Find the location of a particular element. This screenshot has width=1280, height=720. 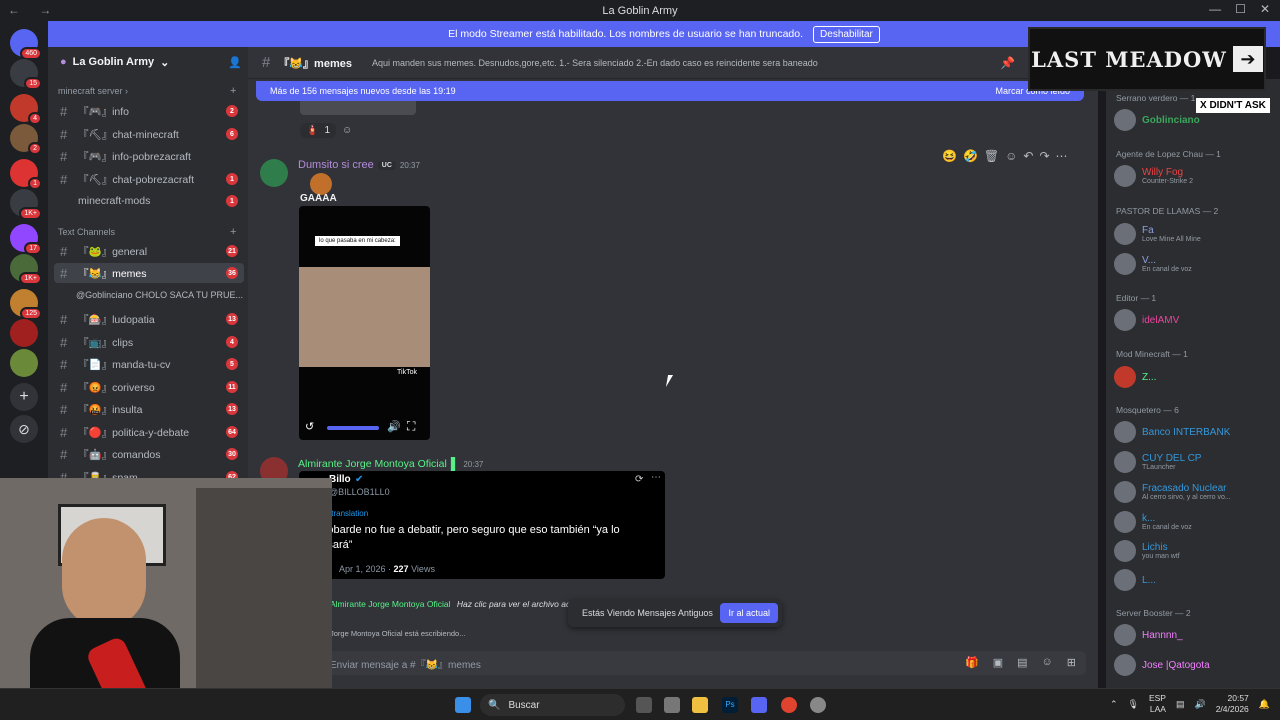

network-icon: ▤ is located at coordinates (1180, 704).